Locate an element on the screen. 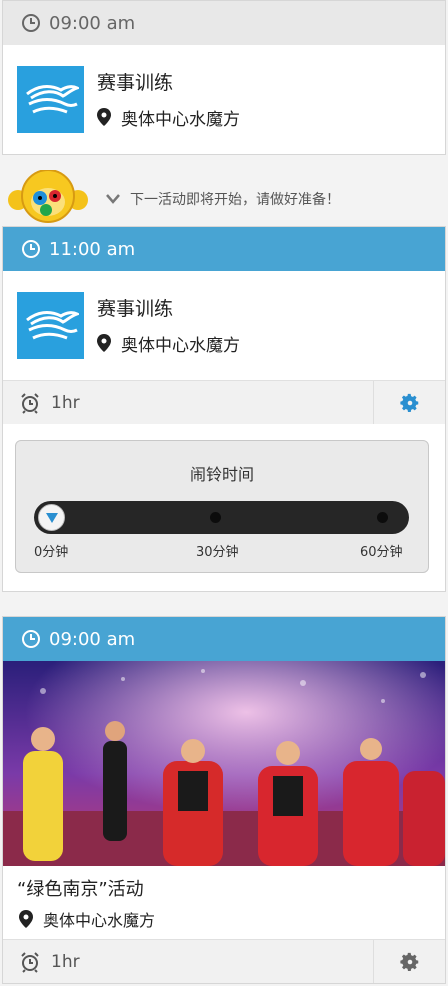 The image size is (448, 986). mascot-icon is located at coordinates (48, 196).